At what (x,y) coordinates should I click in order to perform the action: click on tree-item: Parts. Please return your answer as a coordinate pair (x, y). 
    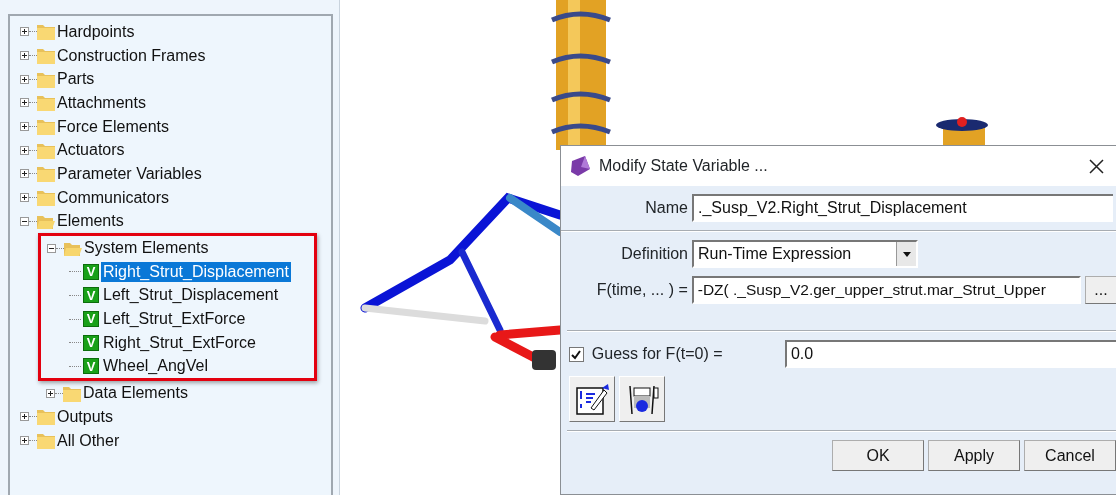
    Looking at the image, I should click on (76, 79).